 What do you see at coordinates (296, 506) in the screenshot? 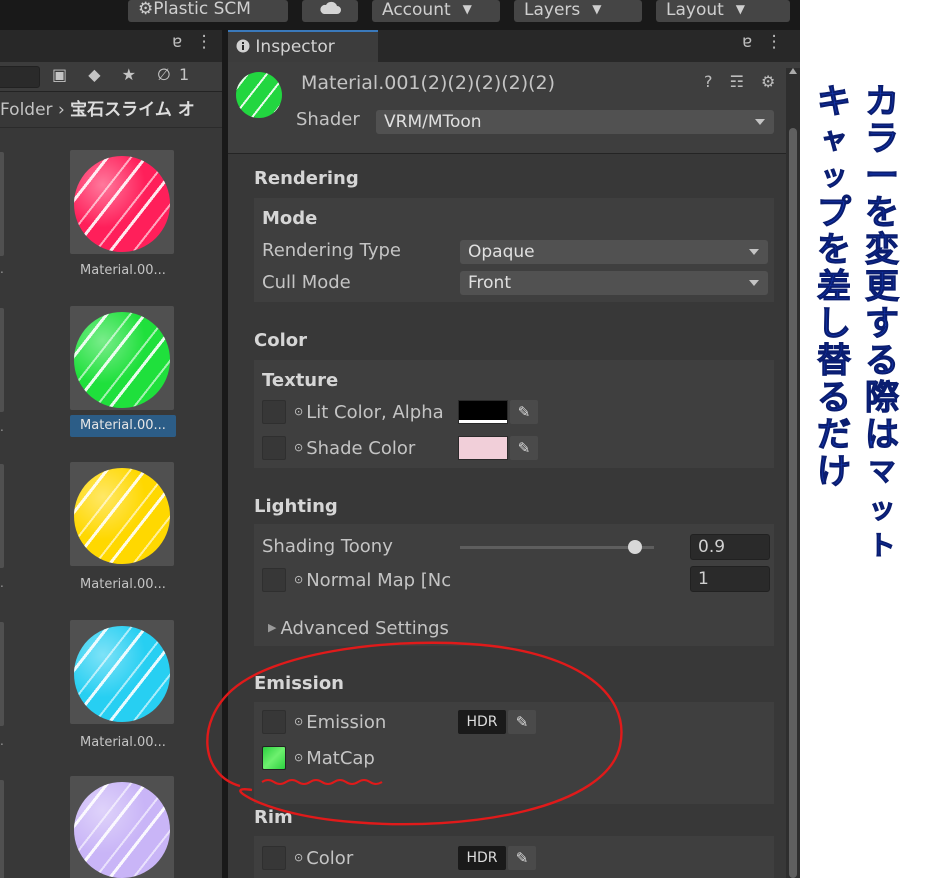
I see `section-title-lighting: Lighting` at bounding box center [296, 506].